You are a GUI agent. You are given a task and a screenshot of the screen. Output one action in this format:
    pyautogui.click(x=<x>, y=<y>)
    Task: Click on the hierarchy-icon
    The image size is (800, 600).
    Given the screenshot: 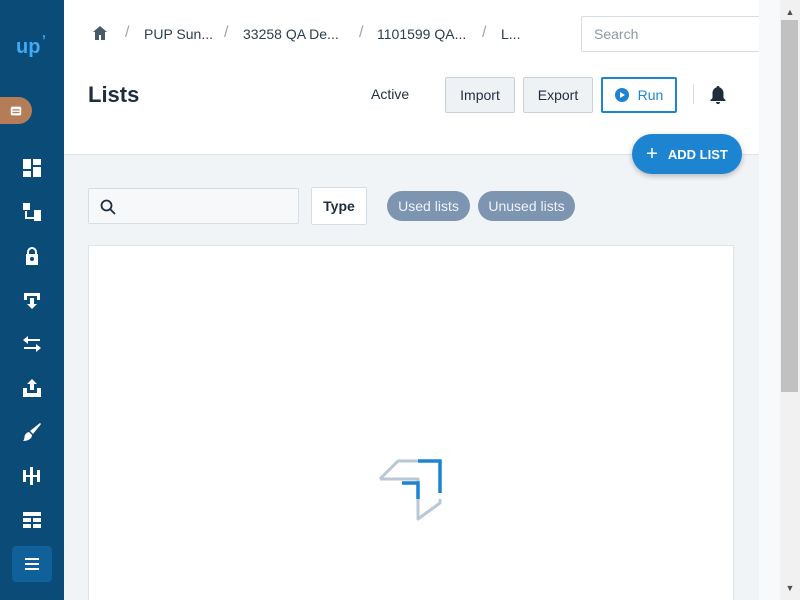 What is the action you would take?
    pyautogui.click(x=32, y=212)
    